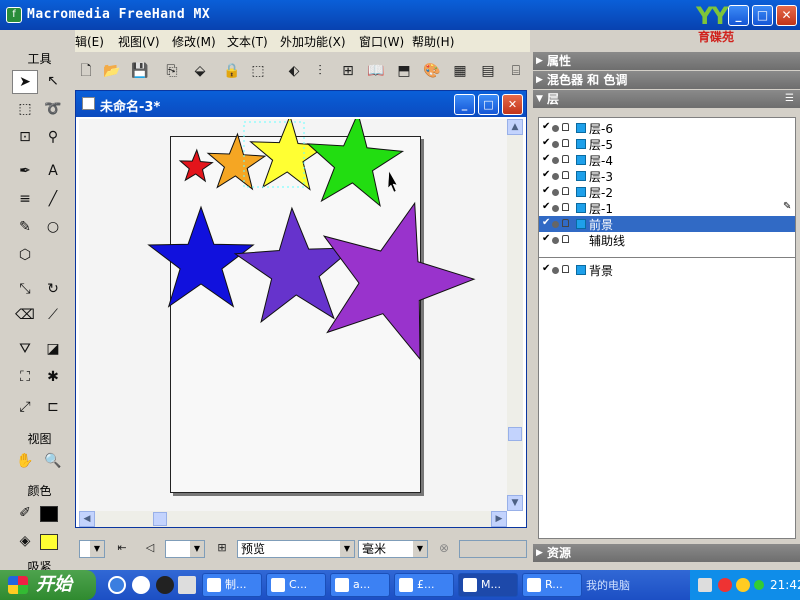  I want to click on unlock-icon: ⬚, so click(258, 71).